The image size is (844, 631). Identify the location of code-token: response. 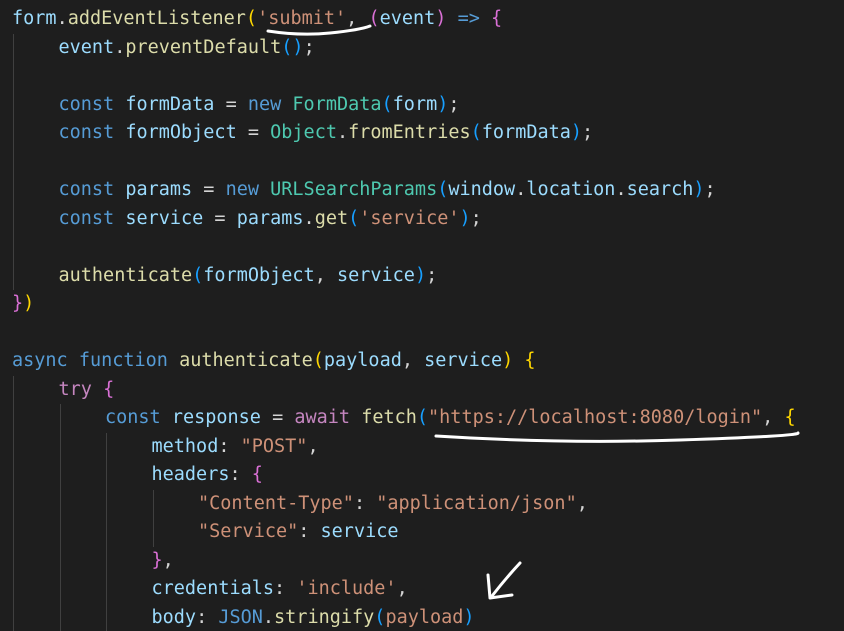
(216, 417).